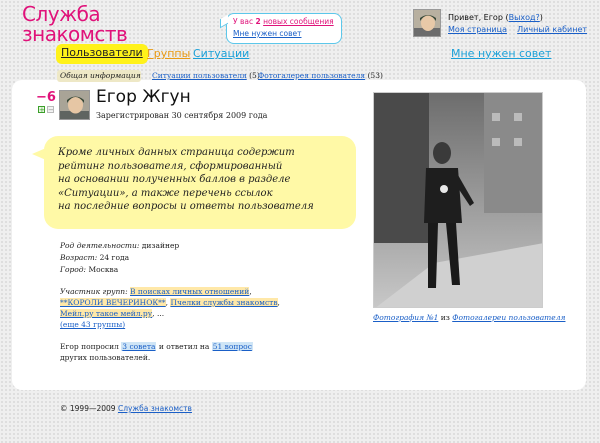 This screenshot has width=600, height=443. What do you see at coordinates (258, 21) in the screenshot?
I see `notification-count: 2` at bounding box center [258, 21].